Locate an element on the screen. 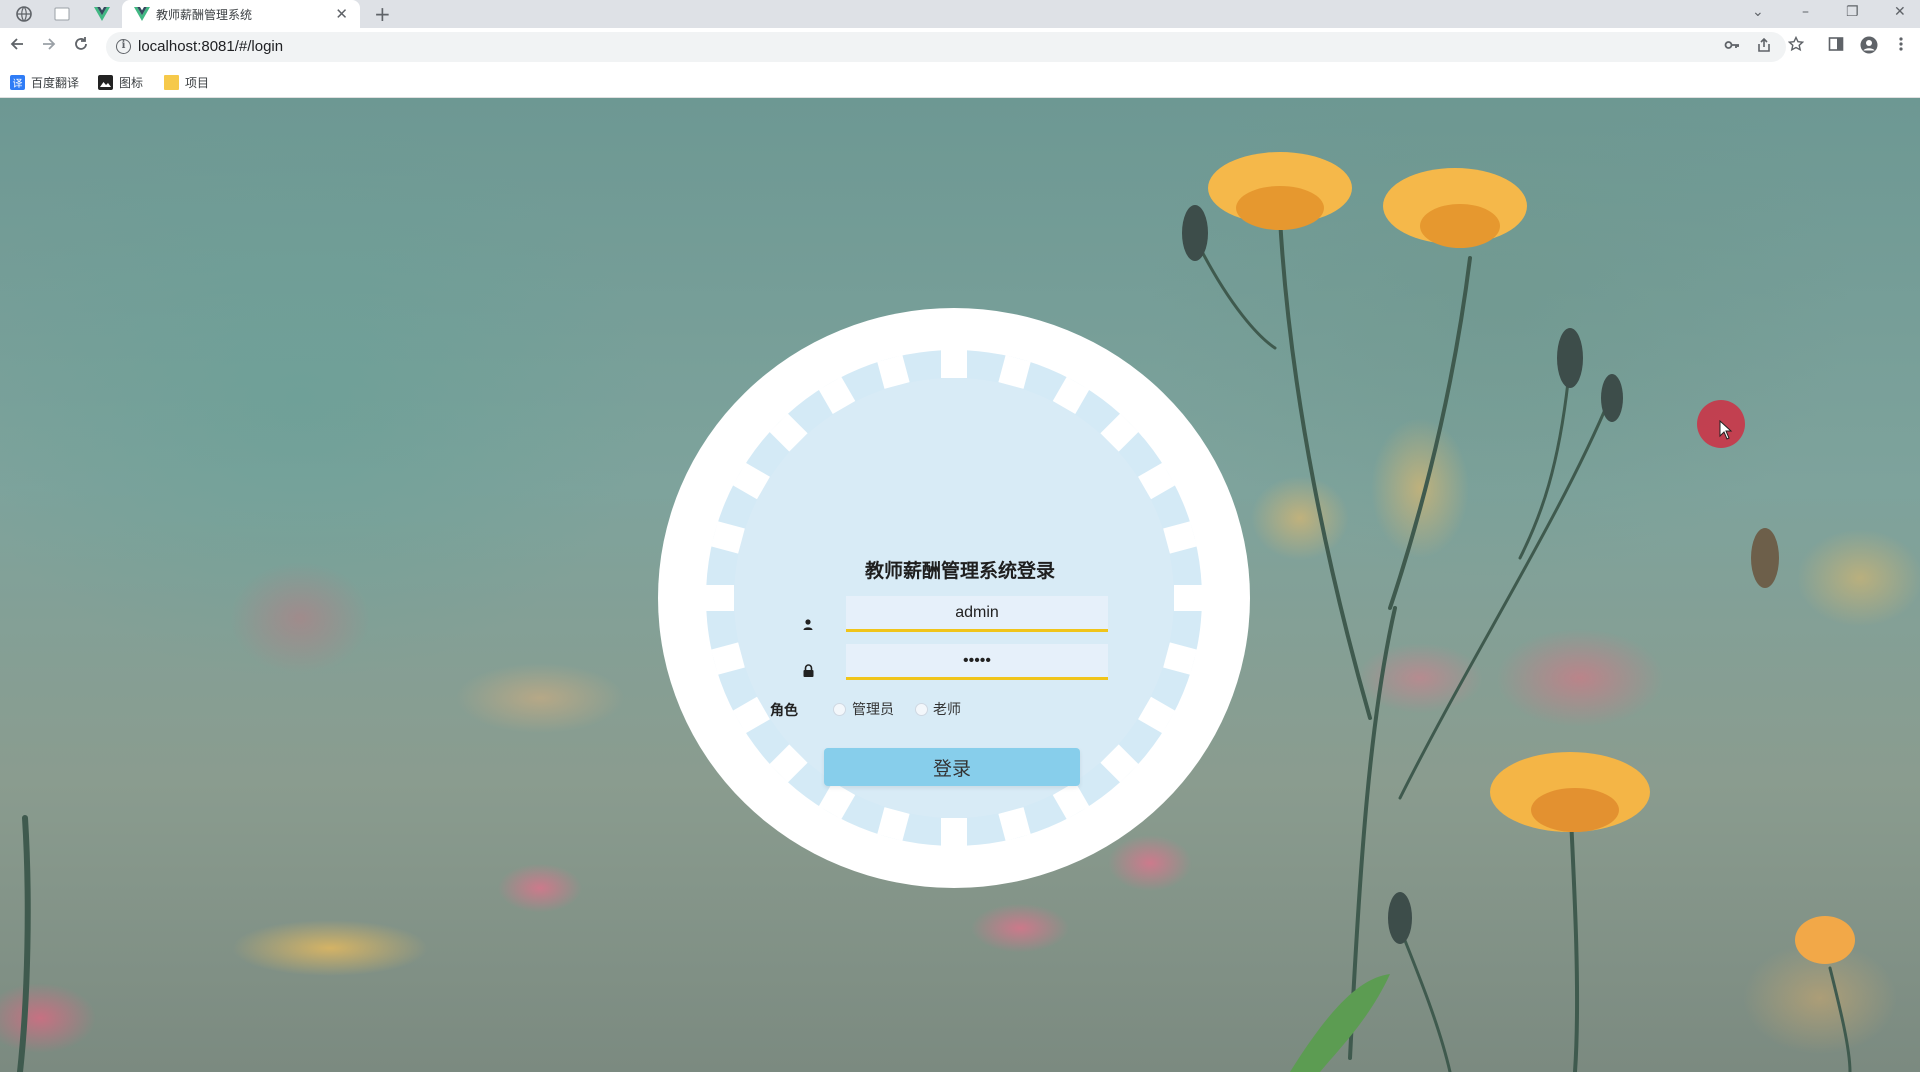  globe-icon is located at coordinates (24, 14).